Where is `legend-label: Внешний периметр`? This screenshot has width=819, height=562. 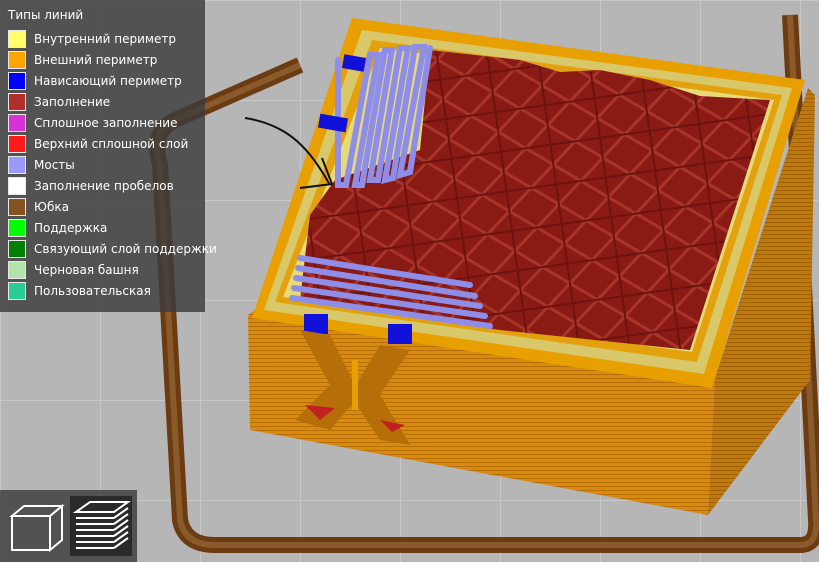
legend-label: Внешний периметр is located at coordinates (96, 59).